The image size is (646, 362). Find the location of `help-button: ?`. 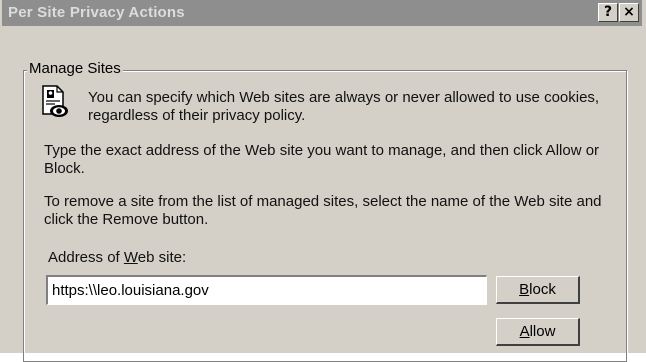

help-button: ? is located at coordinates (608, 12).